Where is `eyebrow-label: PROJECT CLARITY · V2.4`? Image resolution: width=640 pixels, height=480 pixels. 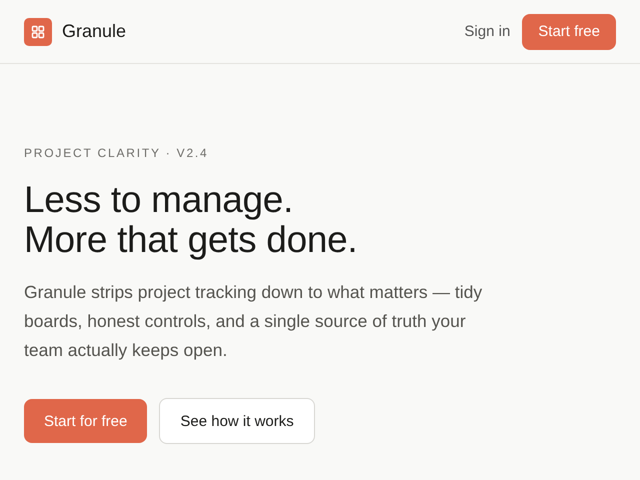 eyebrow-label: PROJECT CLARITY · V2.4 is located at coordinates (117, 153).